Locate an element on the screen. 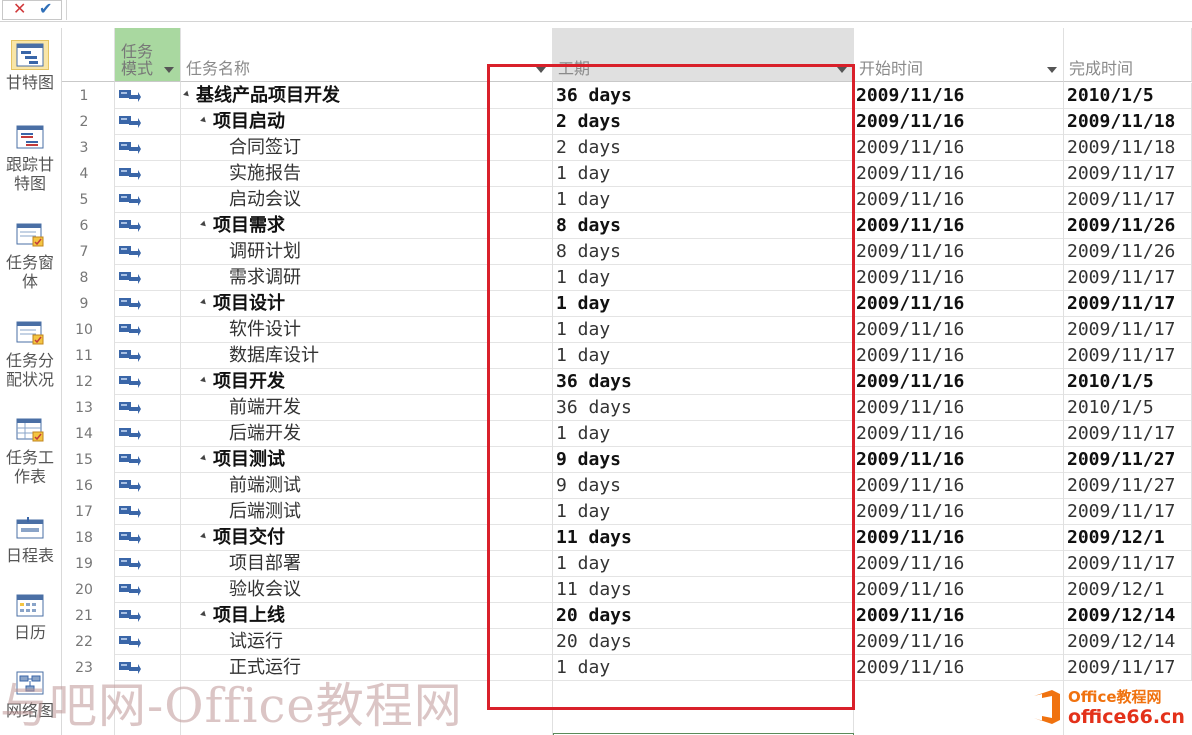 The width and height of the screenshot is (1192, 735). task-form-icon is located at coordinates (30, 235).